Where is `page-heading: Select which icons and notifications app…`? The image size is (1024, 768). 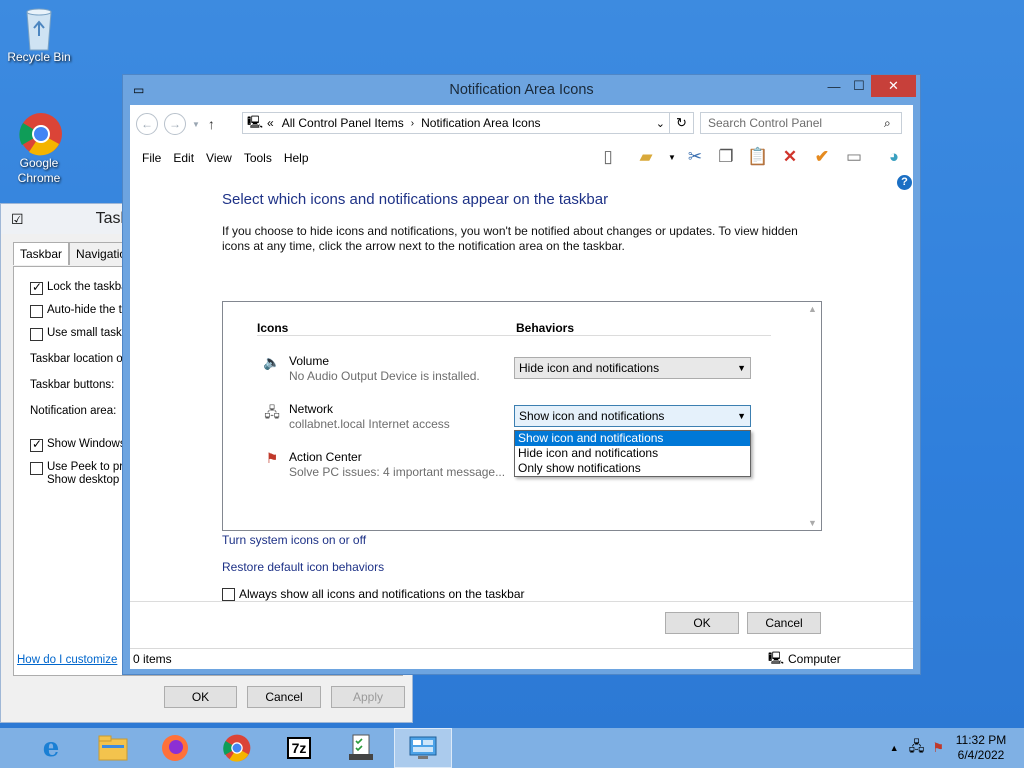
page-heading: Select which icons and notifications app… is located at coordinates (415, 199).